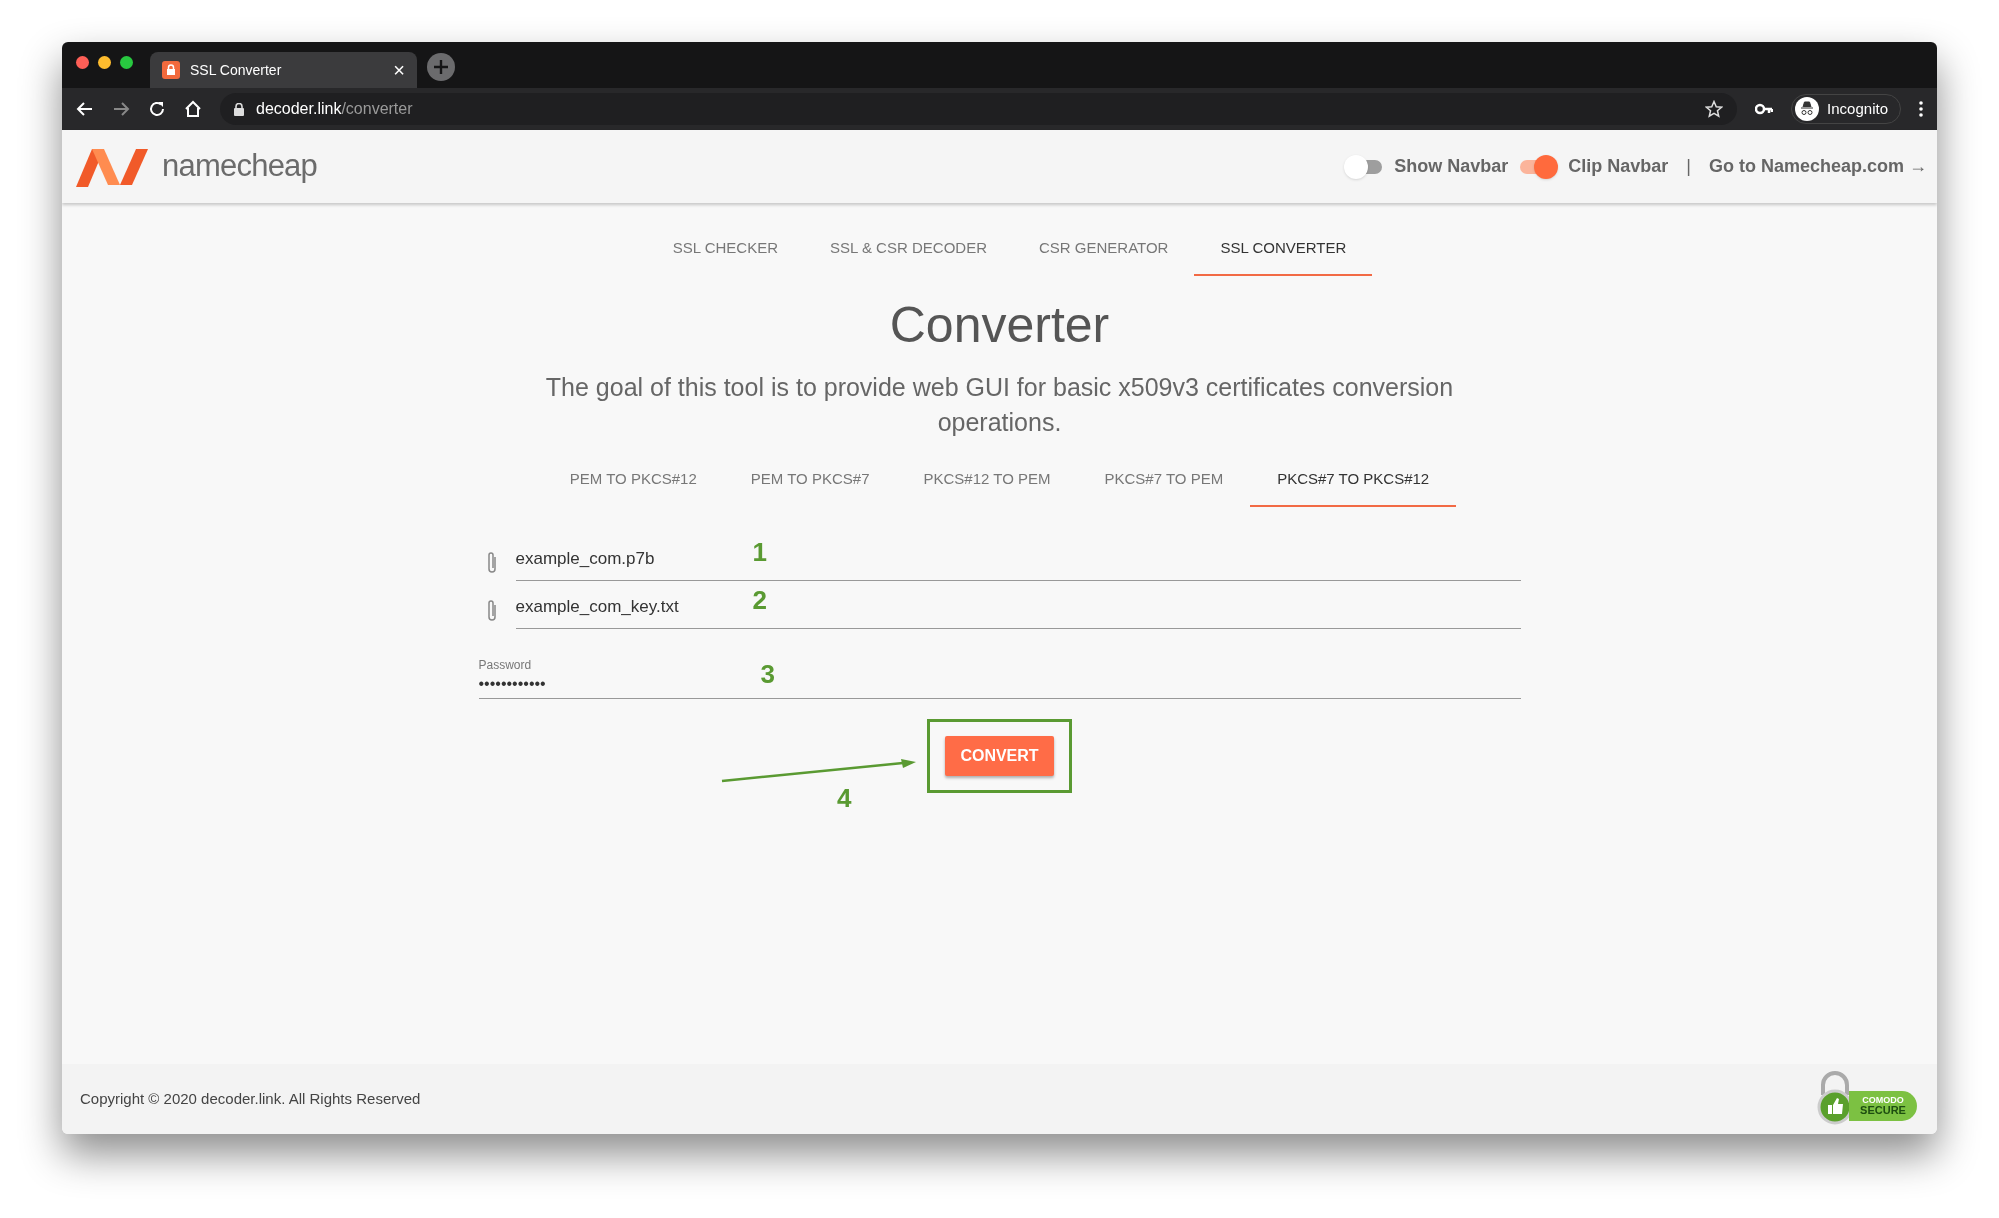  I want to click on mode-tab: PEM TO PKCS#7, so click(810, 487).